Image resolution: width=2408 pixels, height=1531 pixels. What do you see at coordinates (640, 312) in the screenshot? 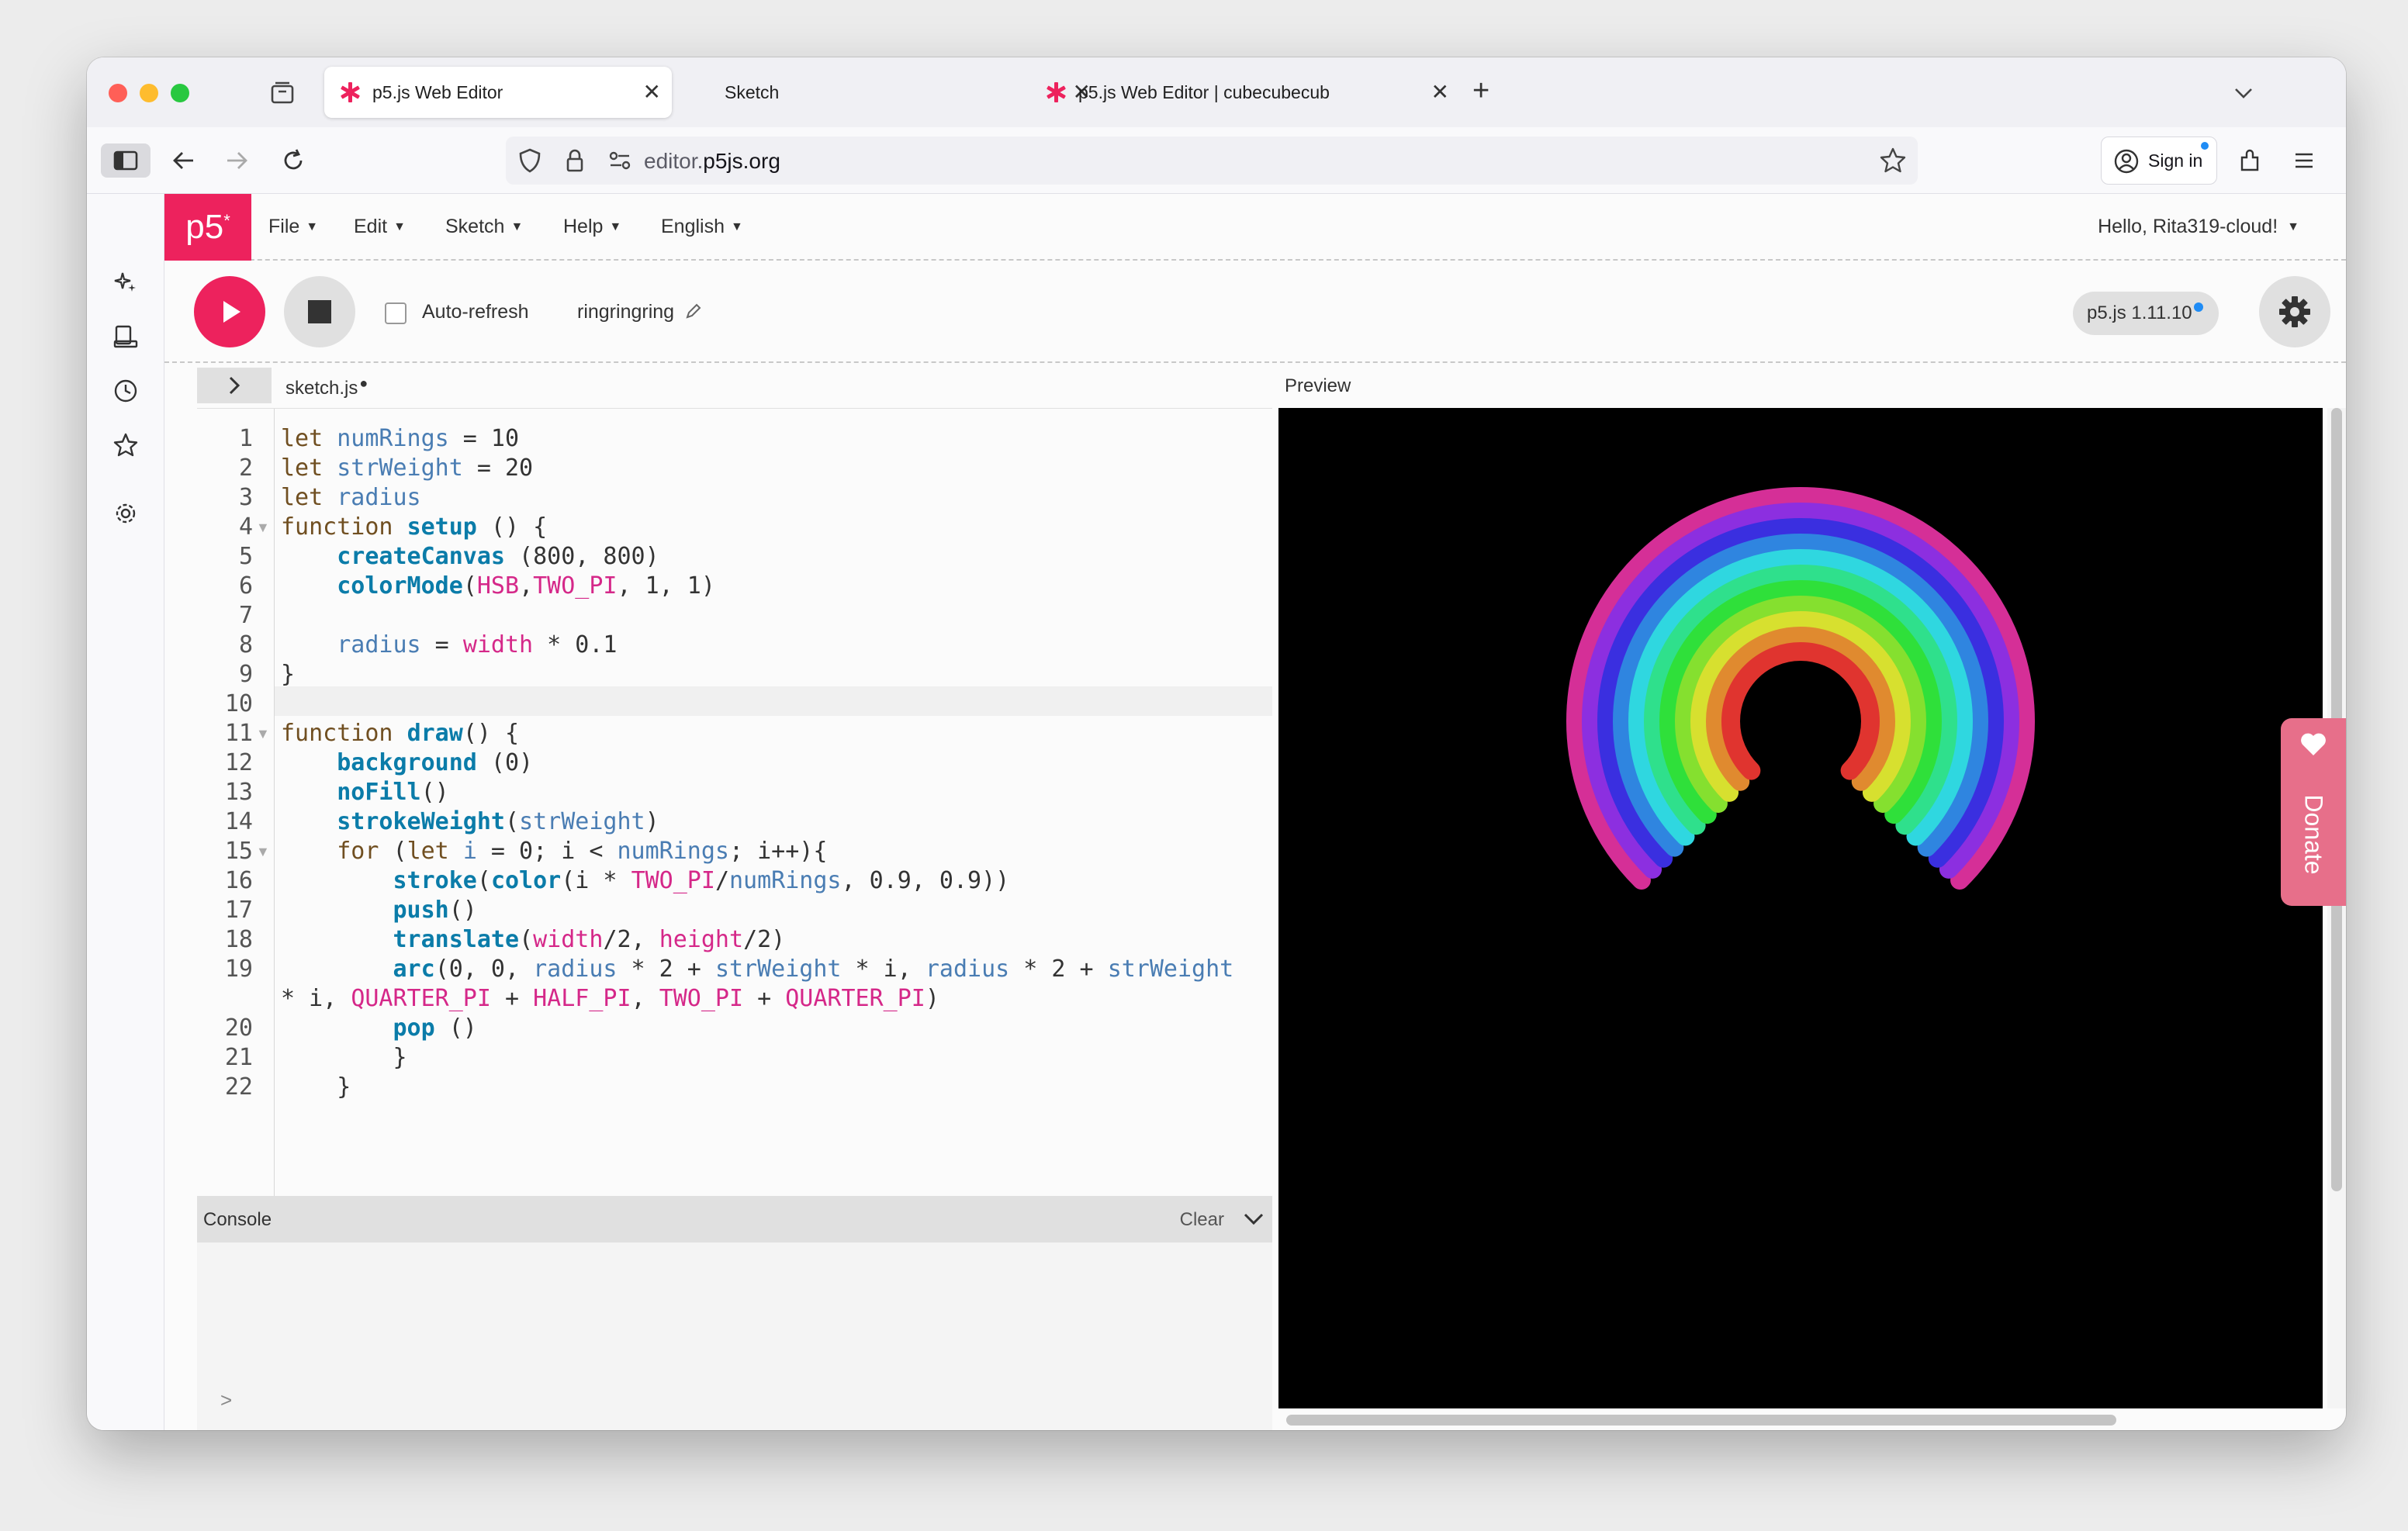
I see `project-name: ringringring` at bounding box center [640, 312].